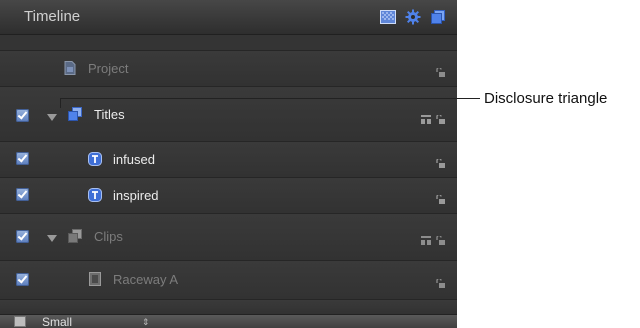 The width and height of the screenshot is (640, 328). I want to click on panel-header: Timeline, so click(228, 17).